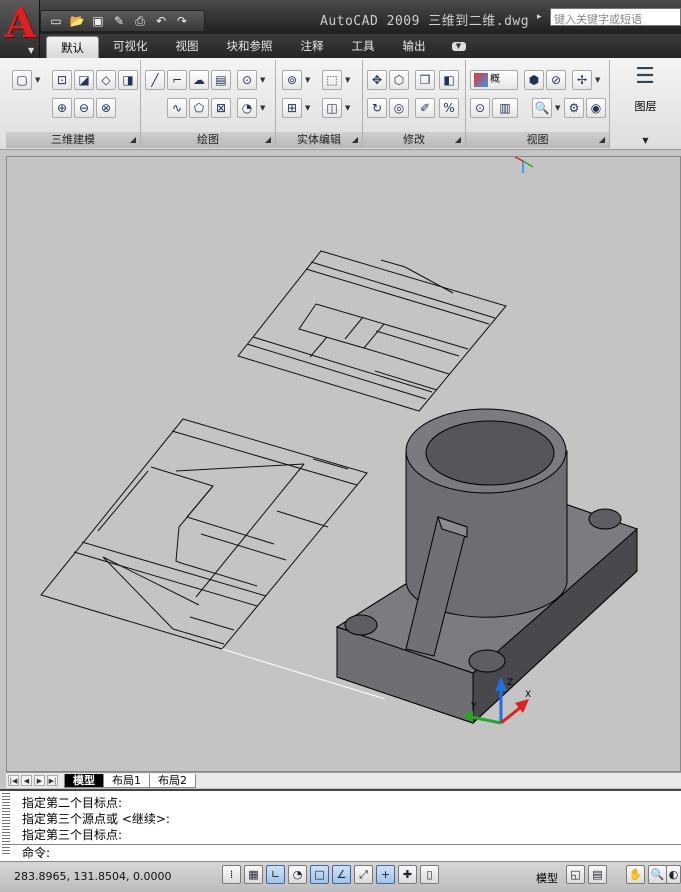 The image size is (681, 892). I want to click on navigation-icon: ✢, so click(582, 80).